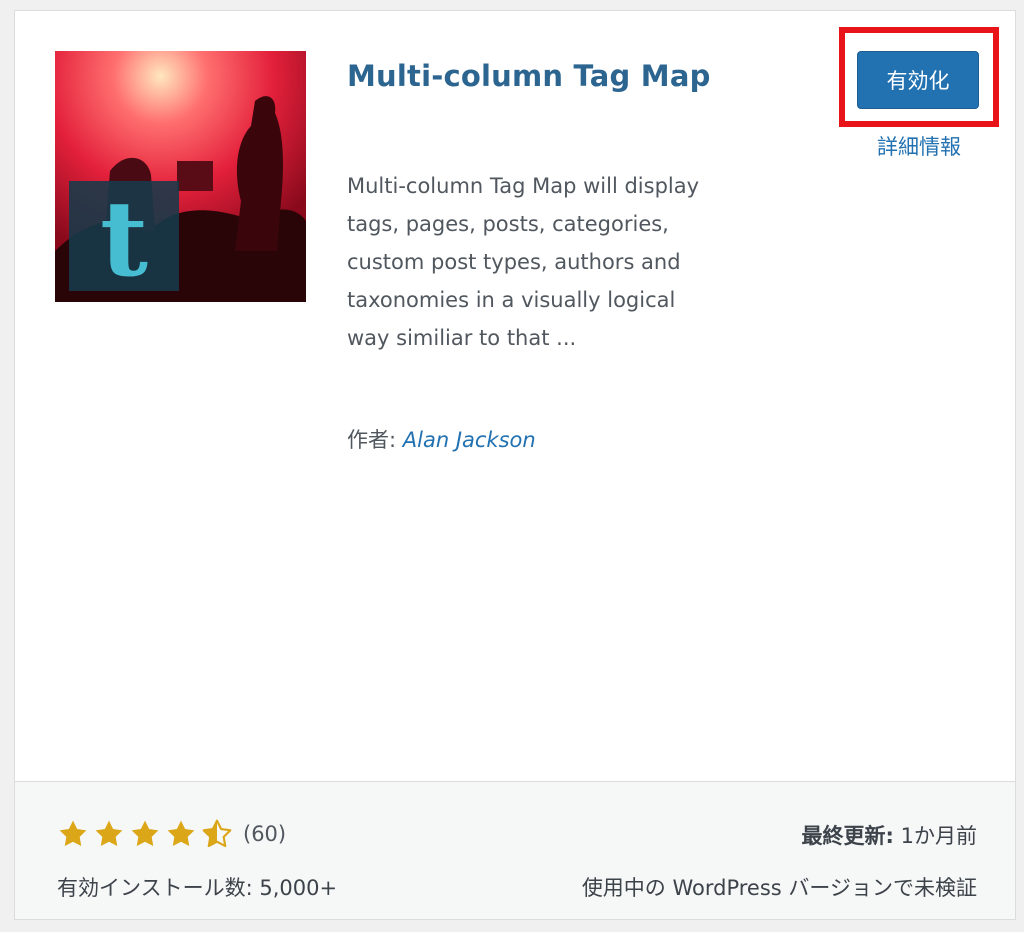  Describe the element at coordinates (537, 76) in the screenshot. I see `plugin-title-link: Multi-column Tag Map` at that location.